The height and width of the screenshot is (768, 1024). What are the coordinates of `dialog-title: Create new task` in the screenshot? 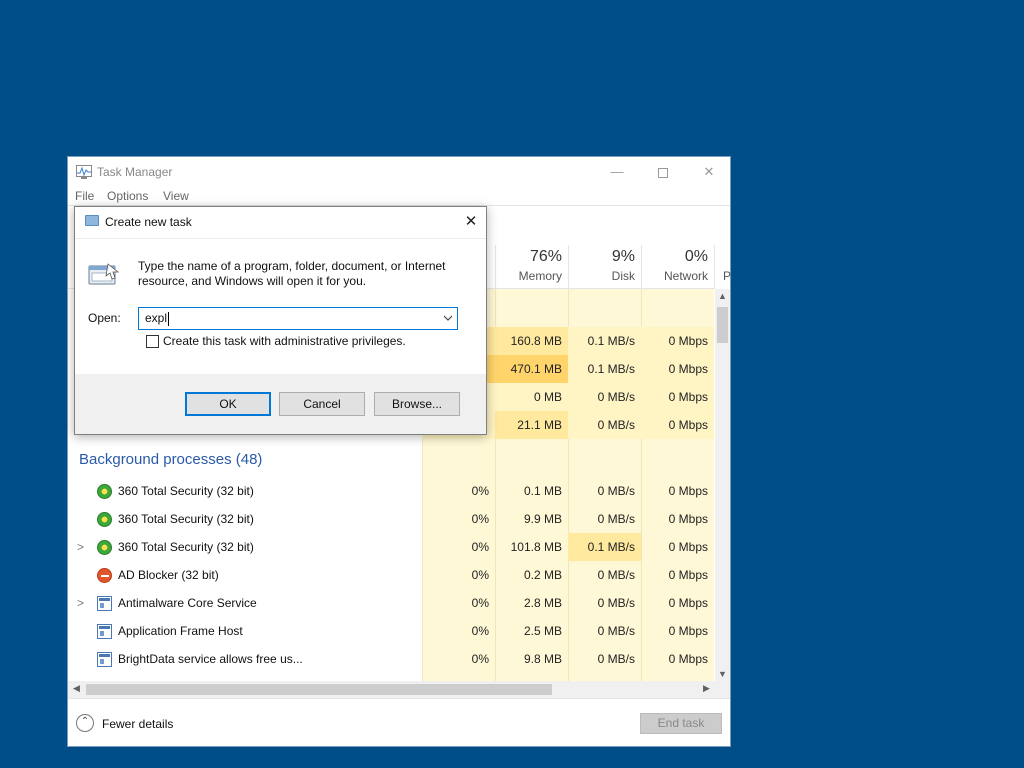 It's located at (148, 222).